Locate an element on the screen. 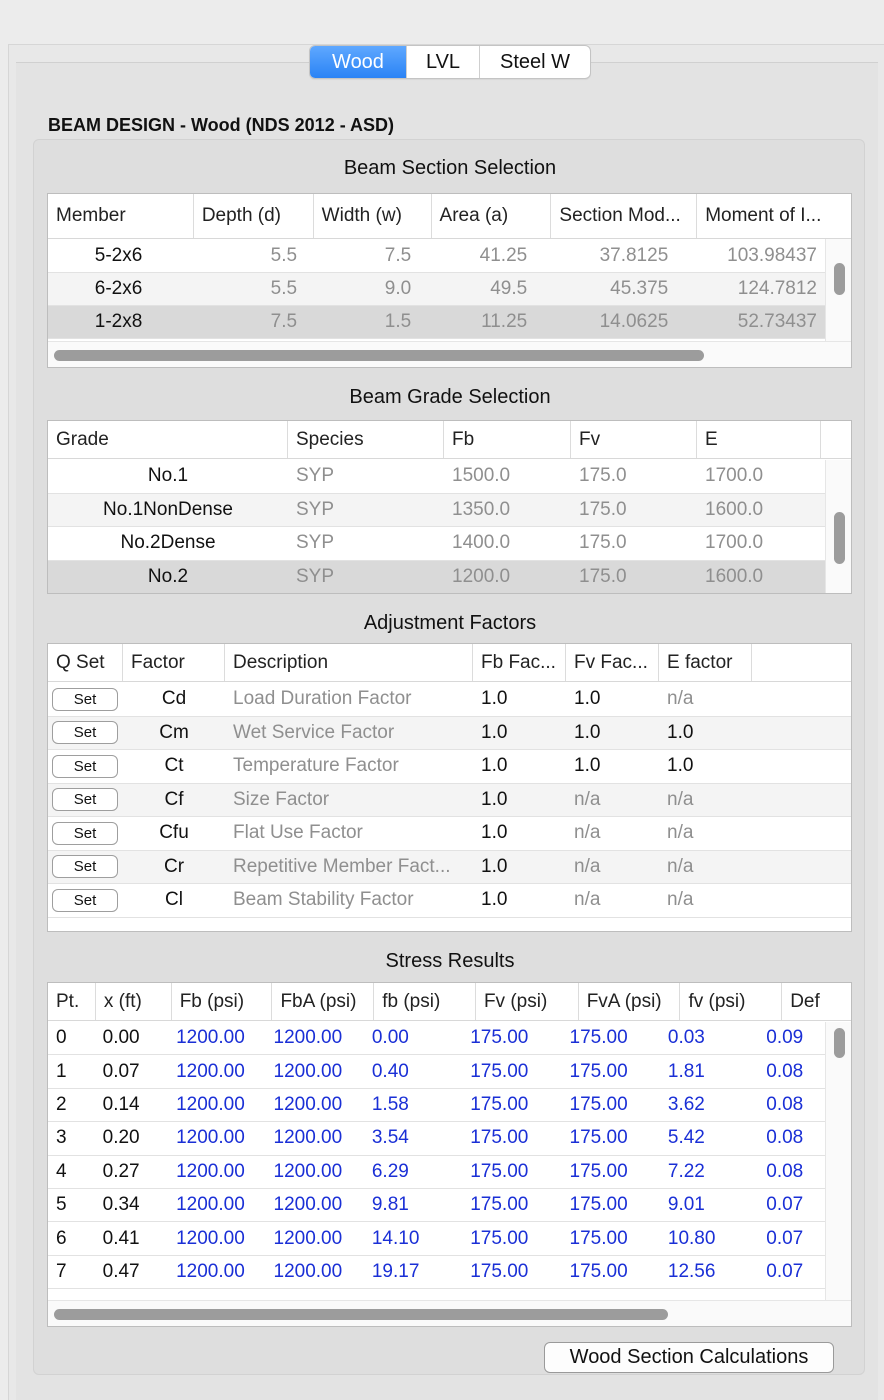 The image size is (884, 1400). grade-table-row: No.2 SYP 1200.0 175.0 1600.0 is located at coordinates (436, 576).